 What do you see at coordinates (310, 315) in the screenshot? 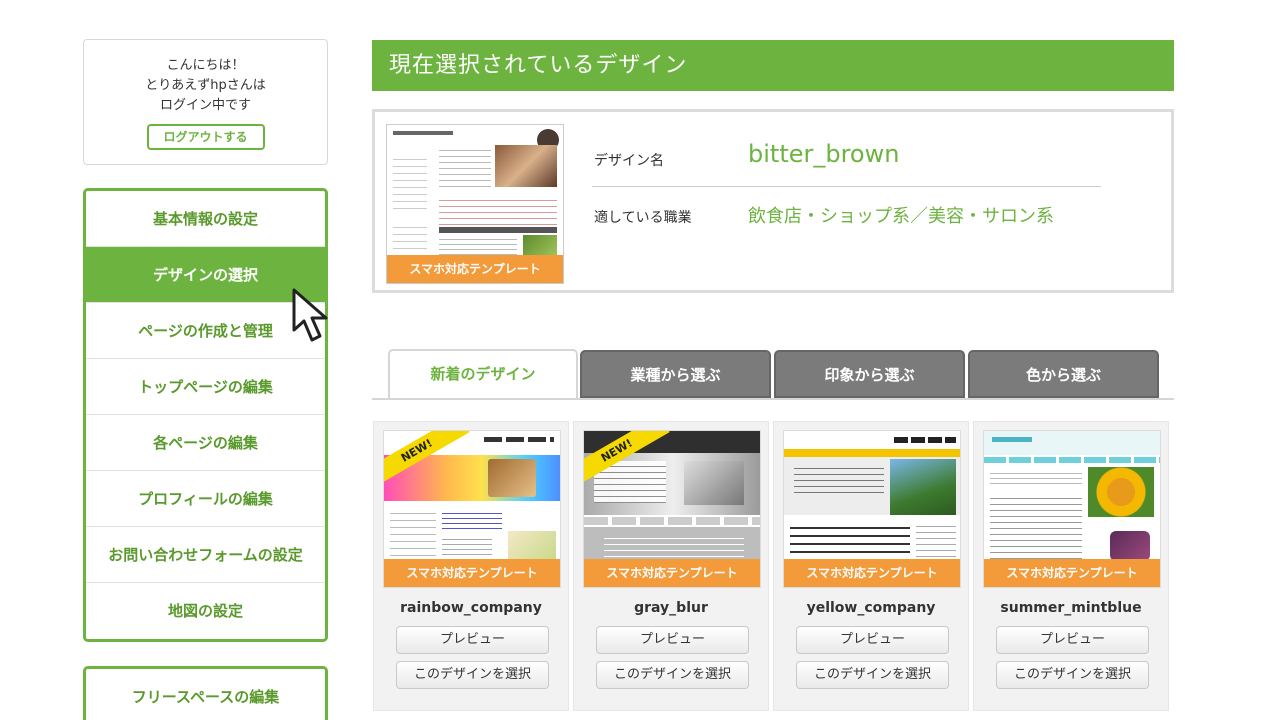
I see `mouse-cursor-icon` at bounding box center [310, 315].